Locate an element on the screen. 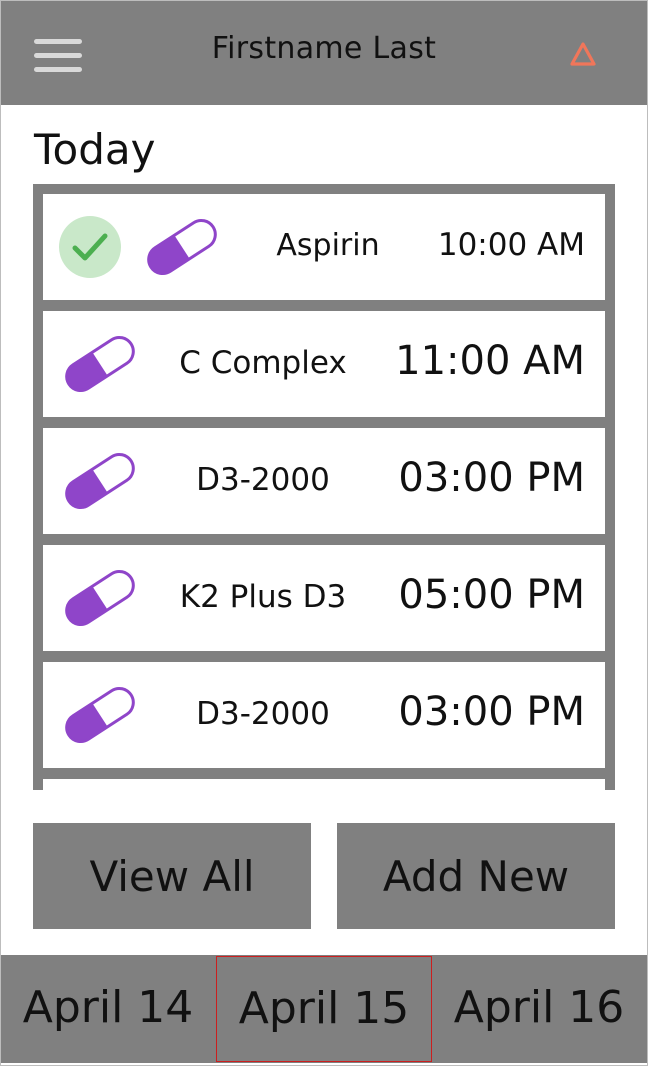 The image size is (648, 1066). medication-name: Aspirin is located at coordinates (328, 245).